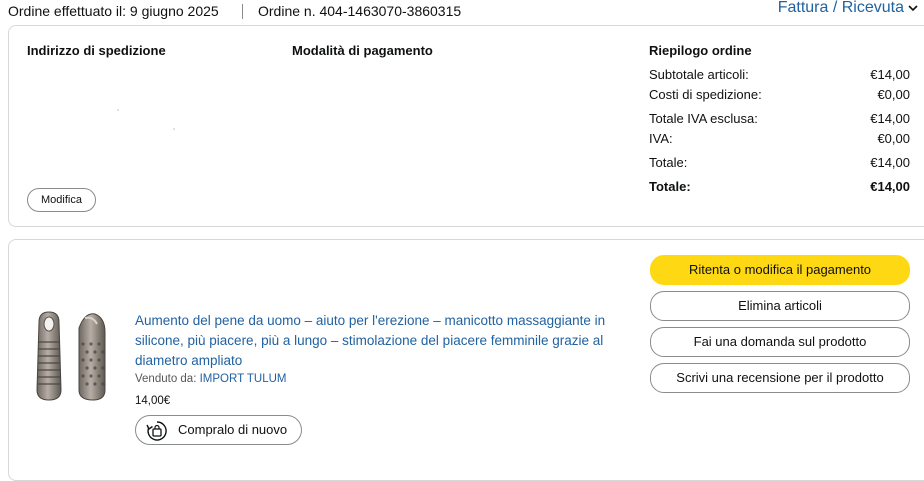 This screenshot has height=481, width=924. What do you see at coordinates (705, 94) in the screenshot?
I see `summary-label: Costi di spedizione:` at bounding box center [705, 94].